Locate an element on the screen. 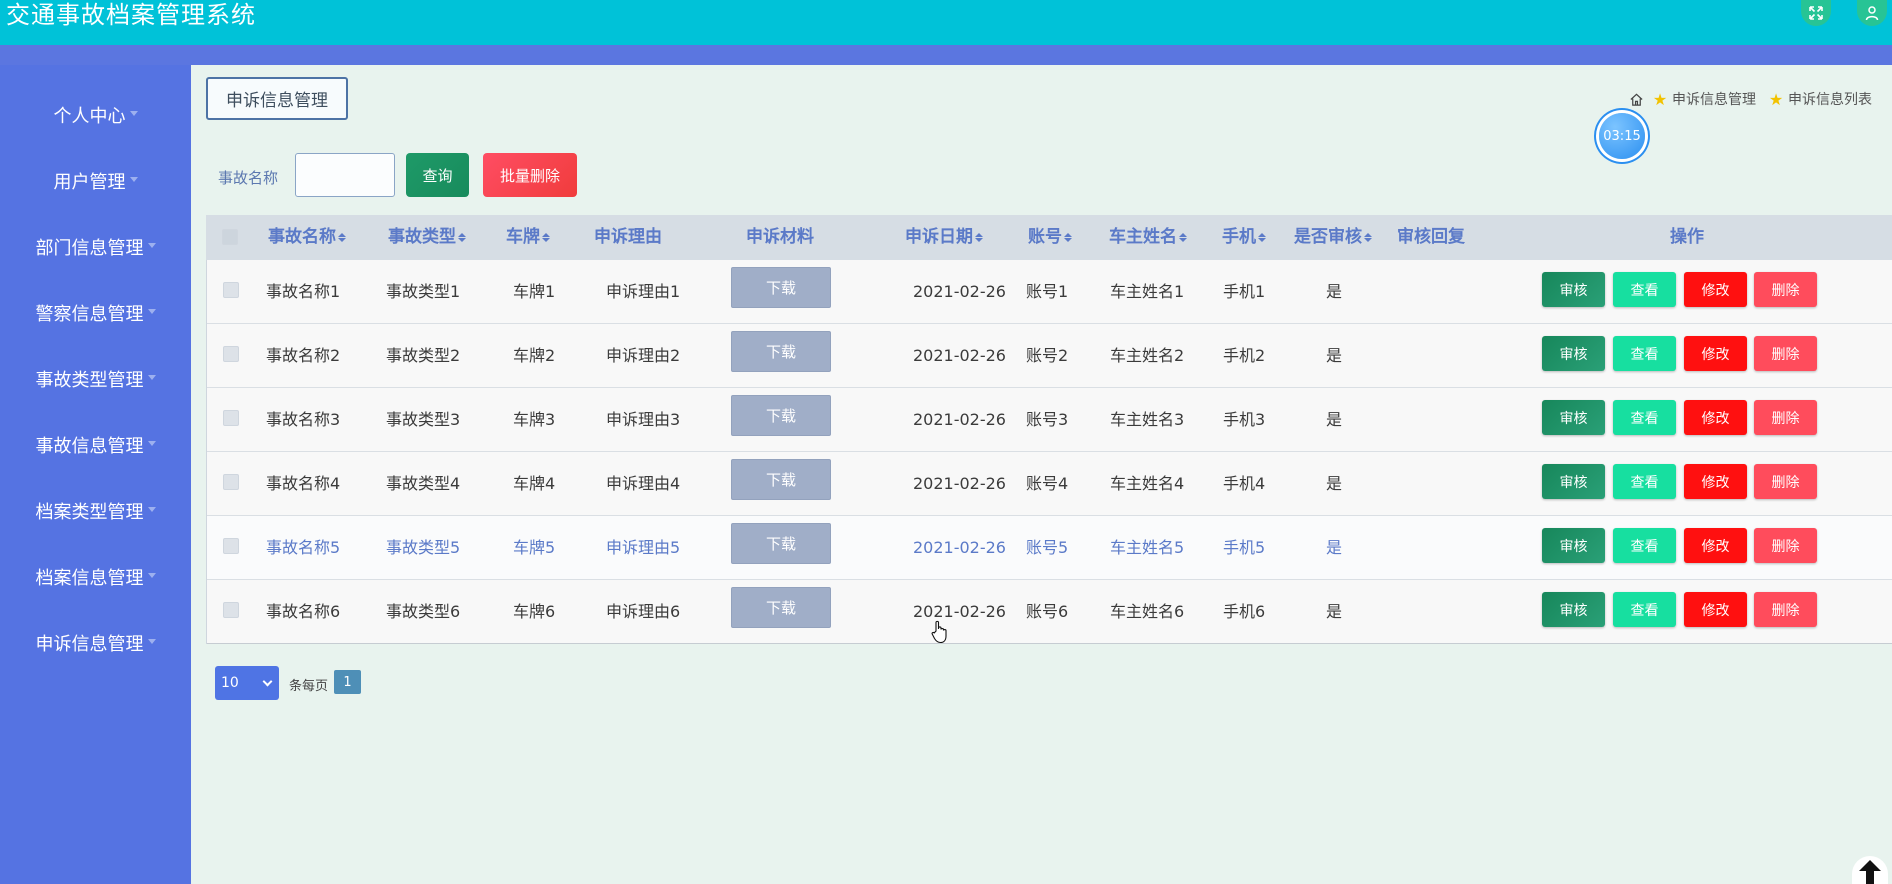 The width and height of the screenshot is (1892, 884). sidebar-item-label: 档案类型管理 is located at coordinates (89, 512).